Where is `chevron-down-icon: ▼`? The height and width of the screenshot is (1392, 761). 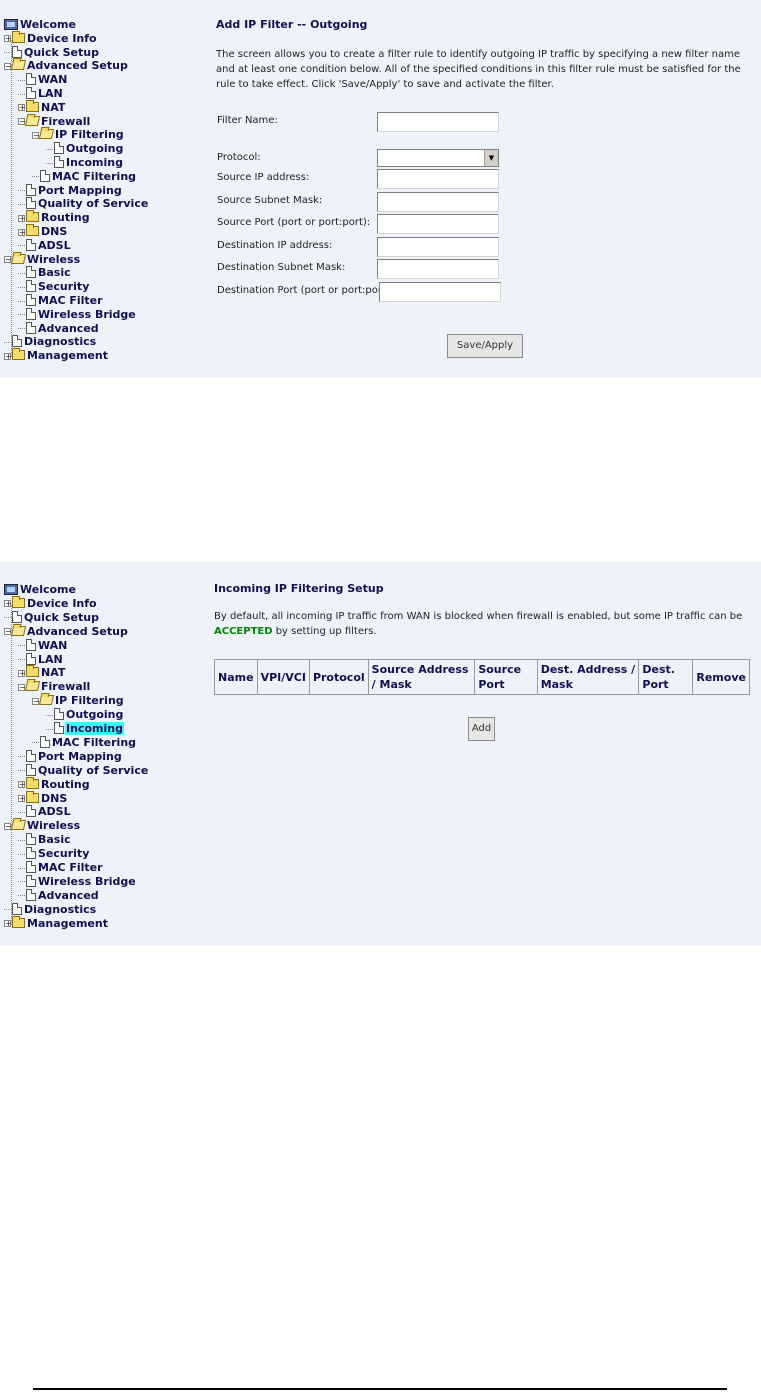 chevron-down-icon: ▼ is located at coordinates (491, 158).